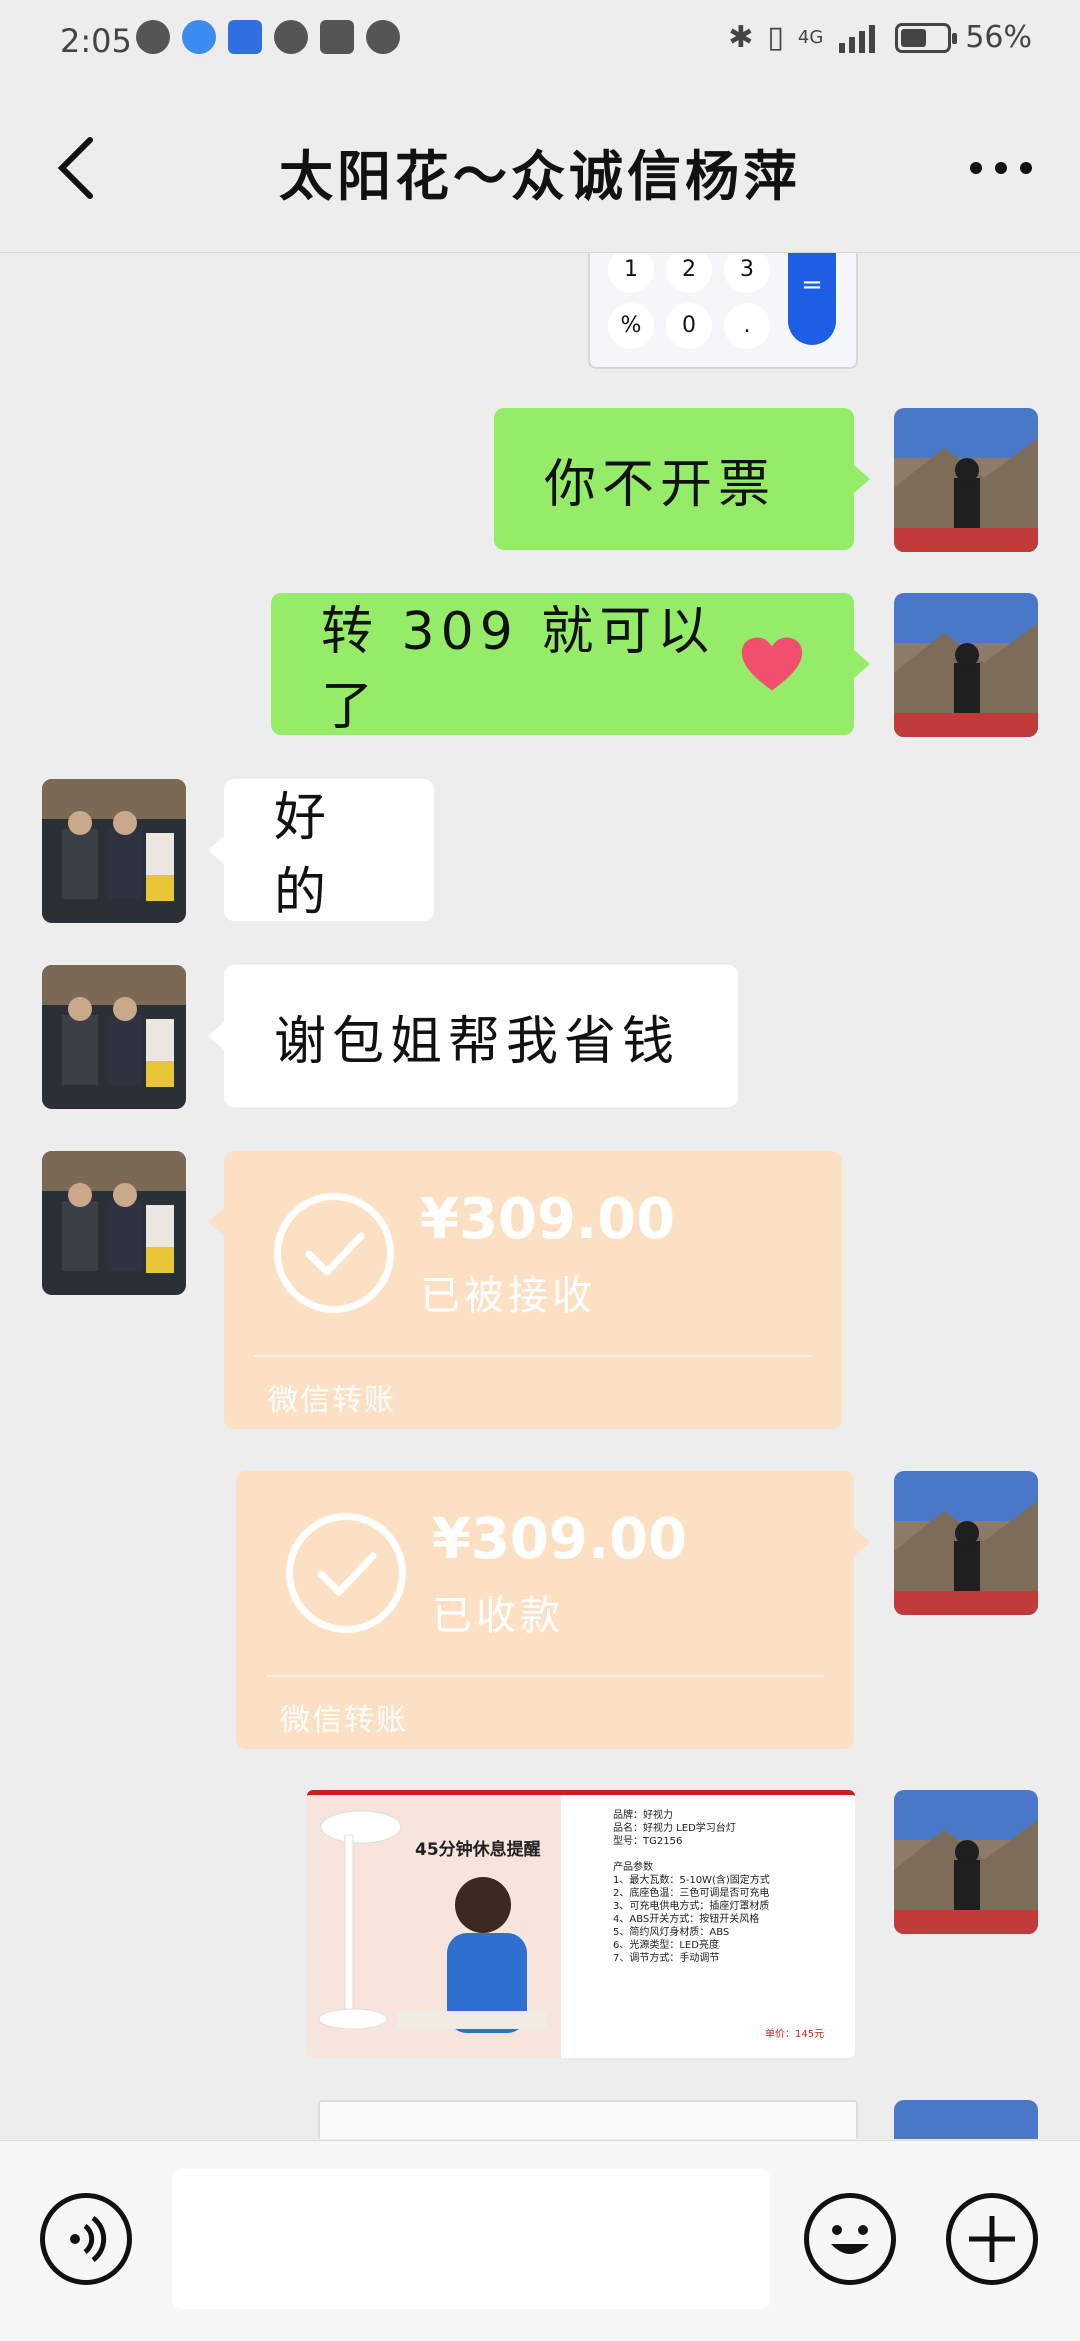  Describe the element at coordinates (775, 37) in the screenshot. I see `vibrate-icon: ▯` at that location.